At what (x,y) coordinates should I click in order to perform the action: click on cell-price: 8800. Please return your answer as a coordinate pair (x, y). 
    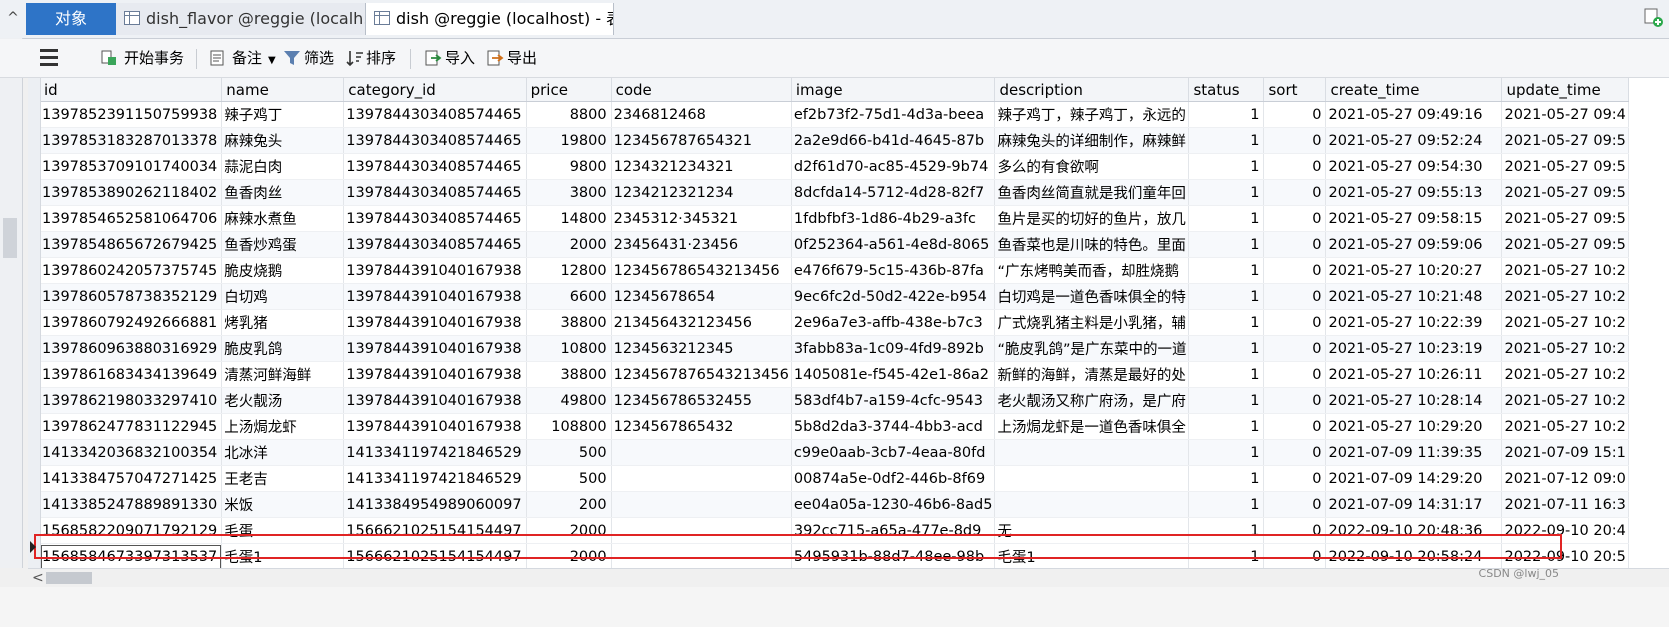
    Looking at the image, I should click on (569, 114).